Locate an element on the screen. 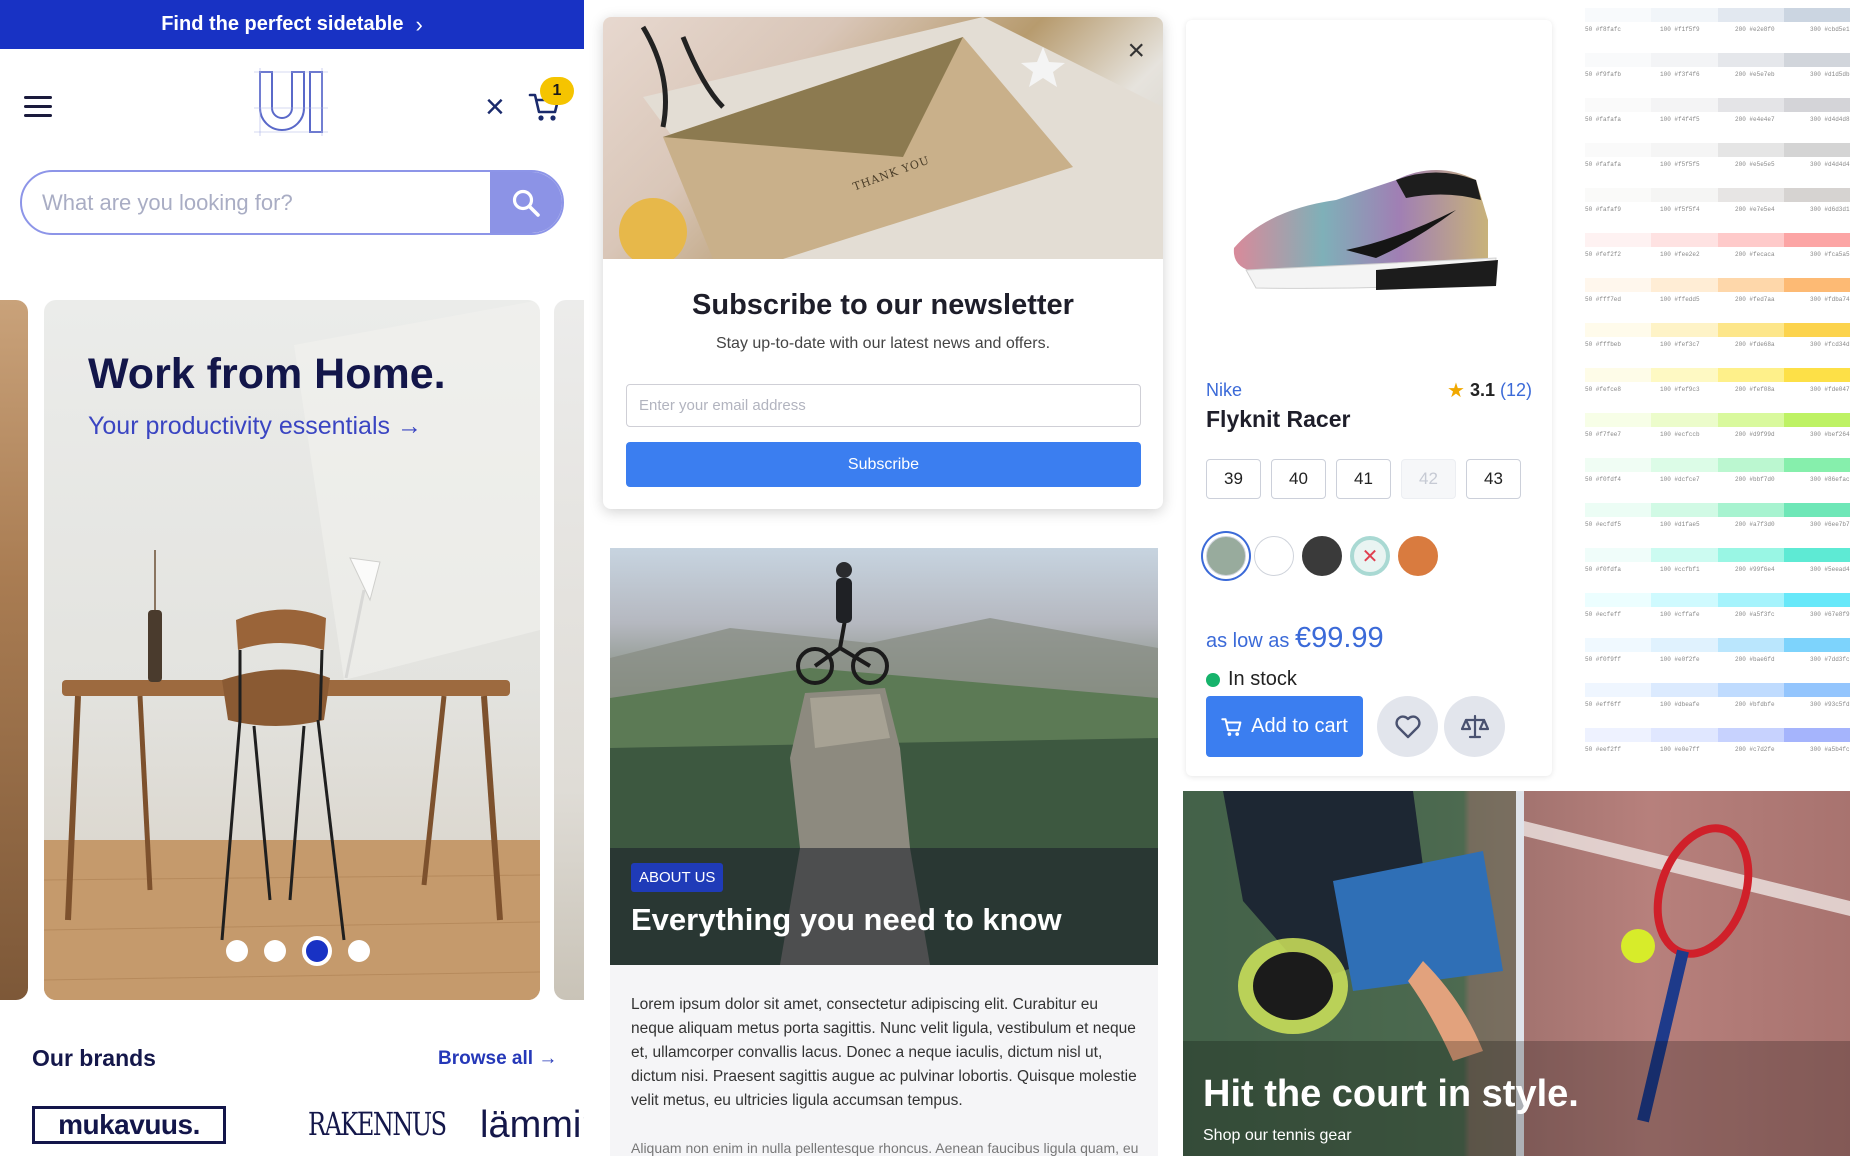  hero-title: Work from Home. is located at coordinates (267, 374).